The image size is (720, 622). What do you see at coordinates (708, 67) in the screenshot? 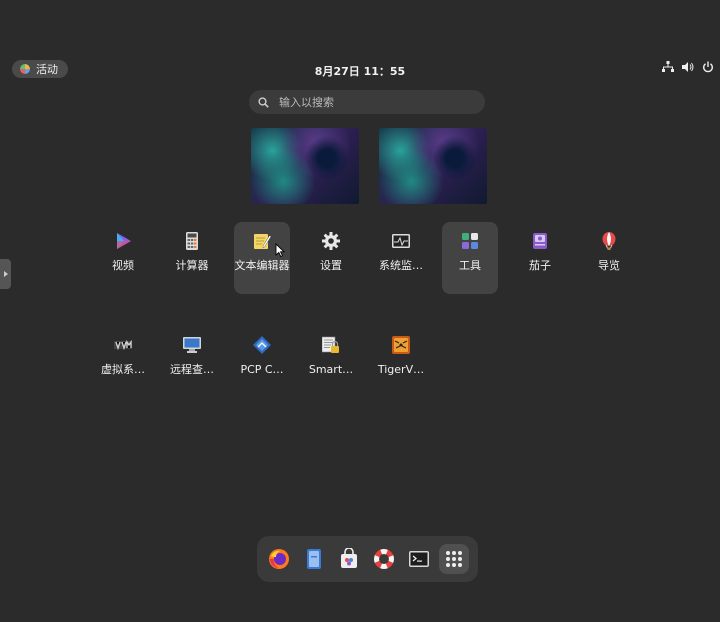
I see `power-icon` at bounding box center [708, 67].